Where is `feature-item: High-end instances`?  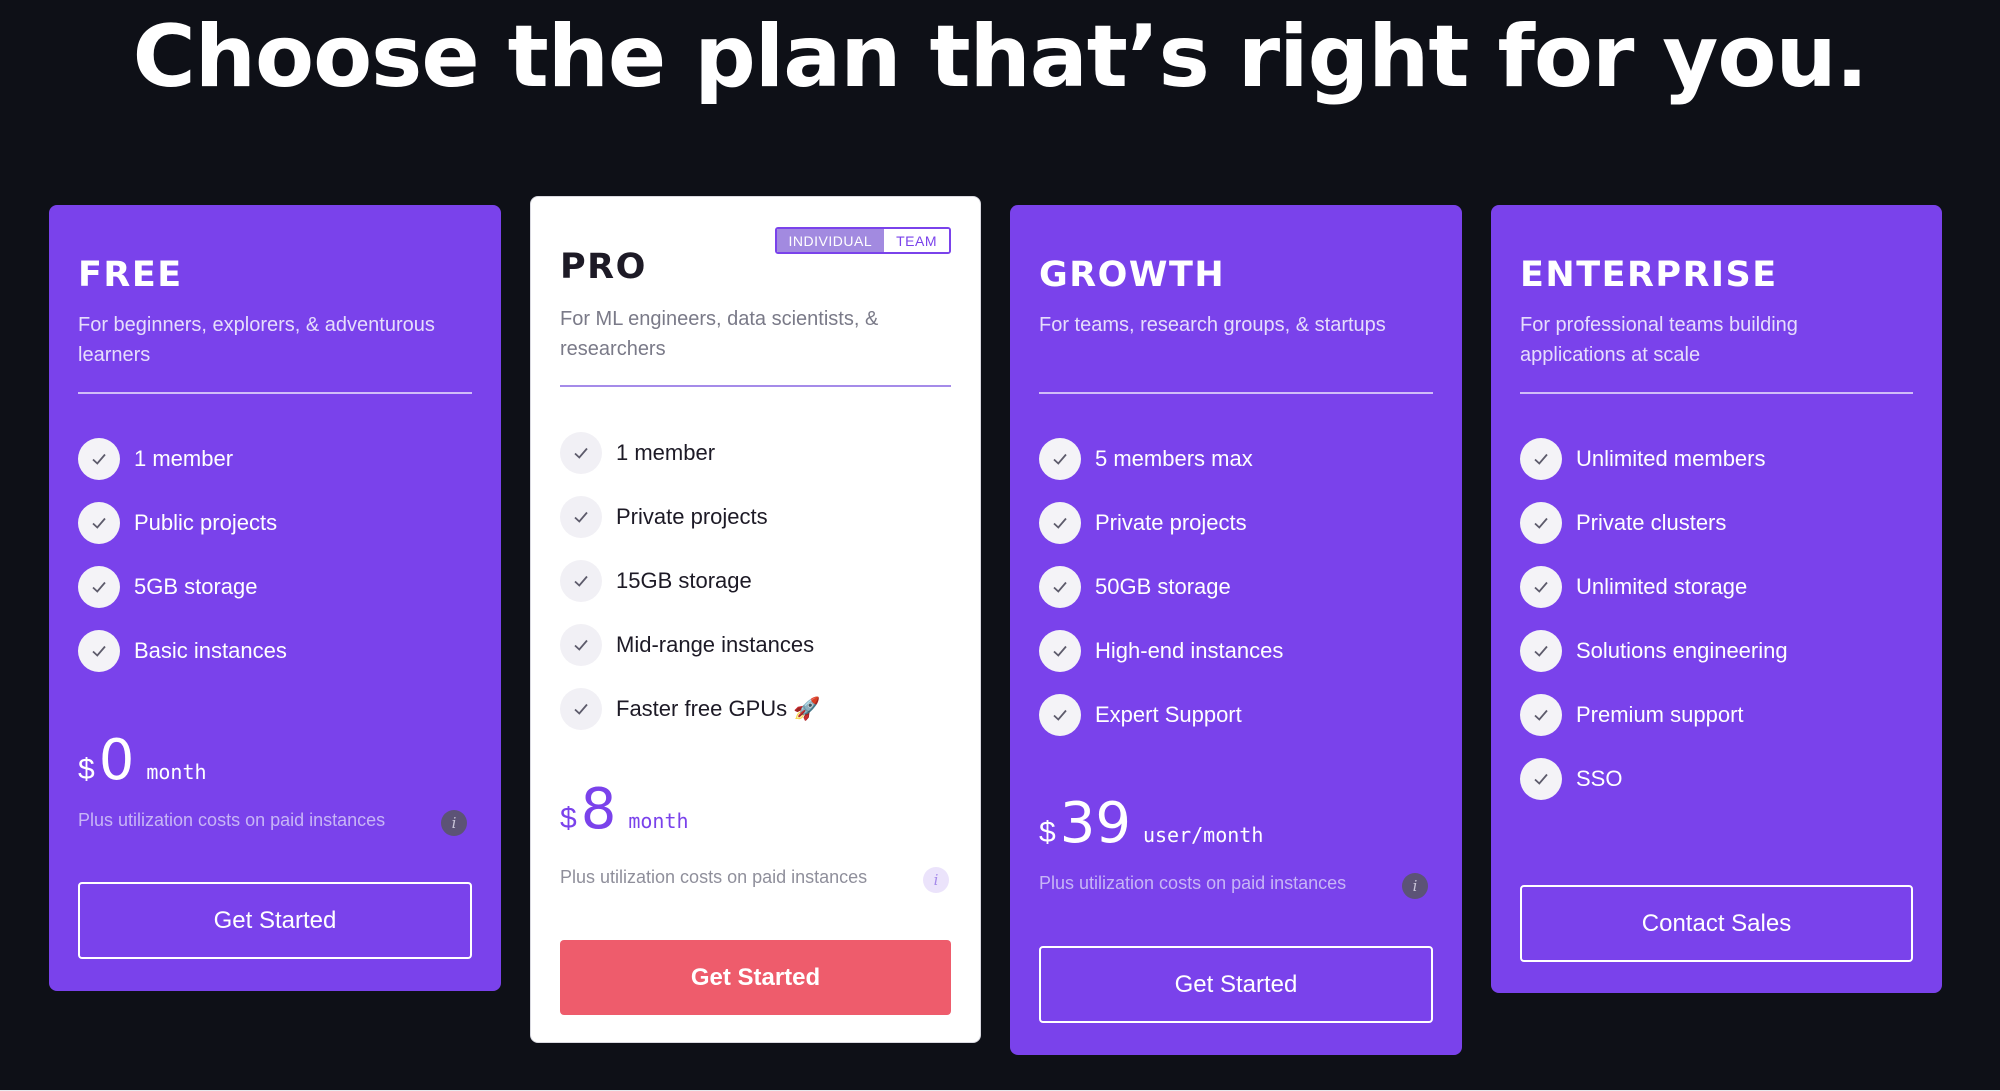
feature-item: High-end instances is located at coordinates (1161, 651).